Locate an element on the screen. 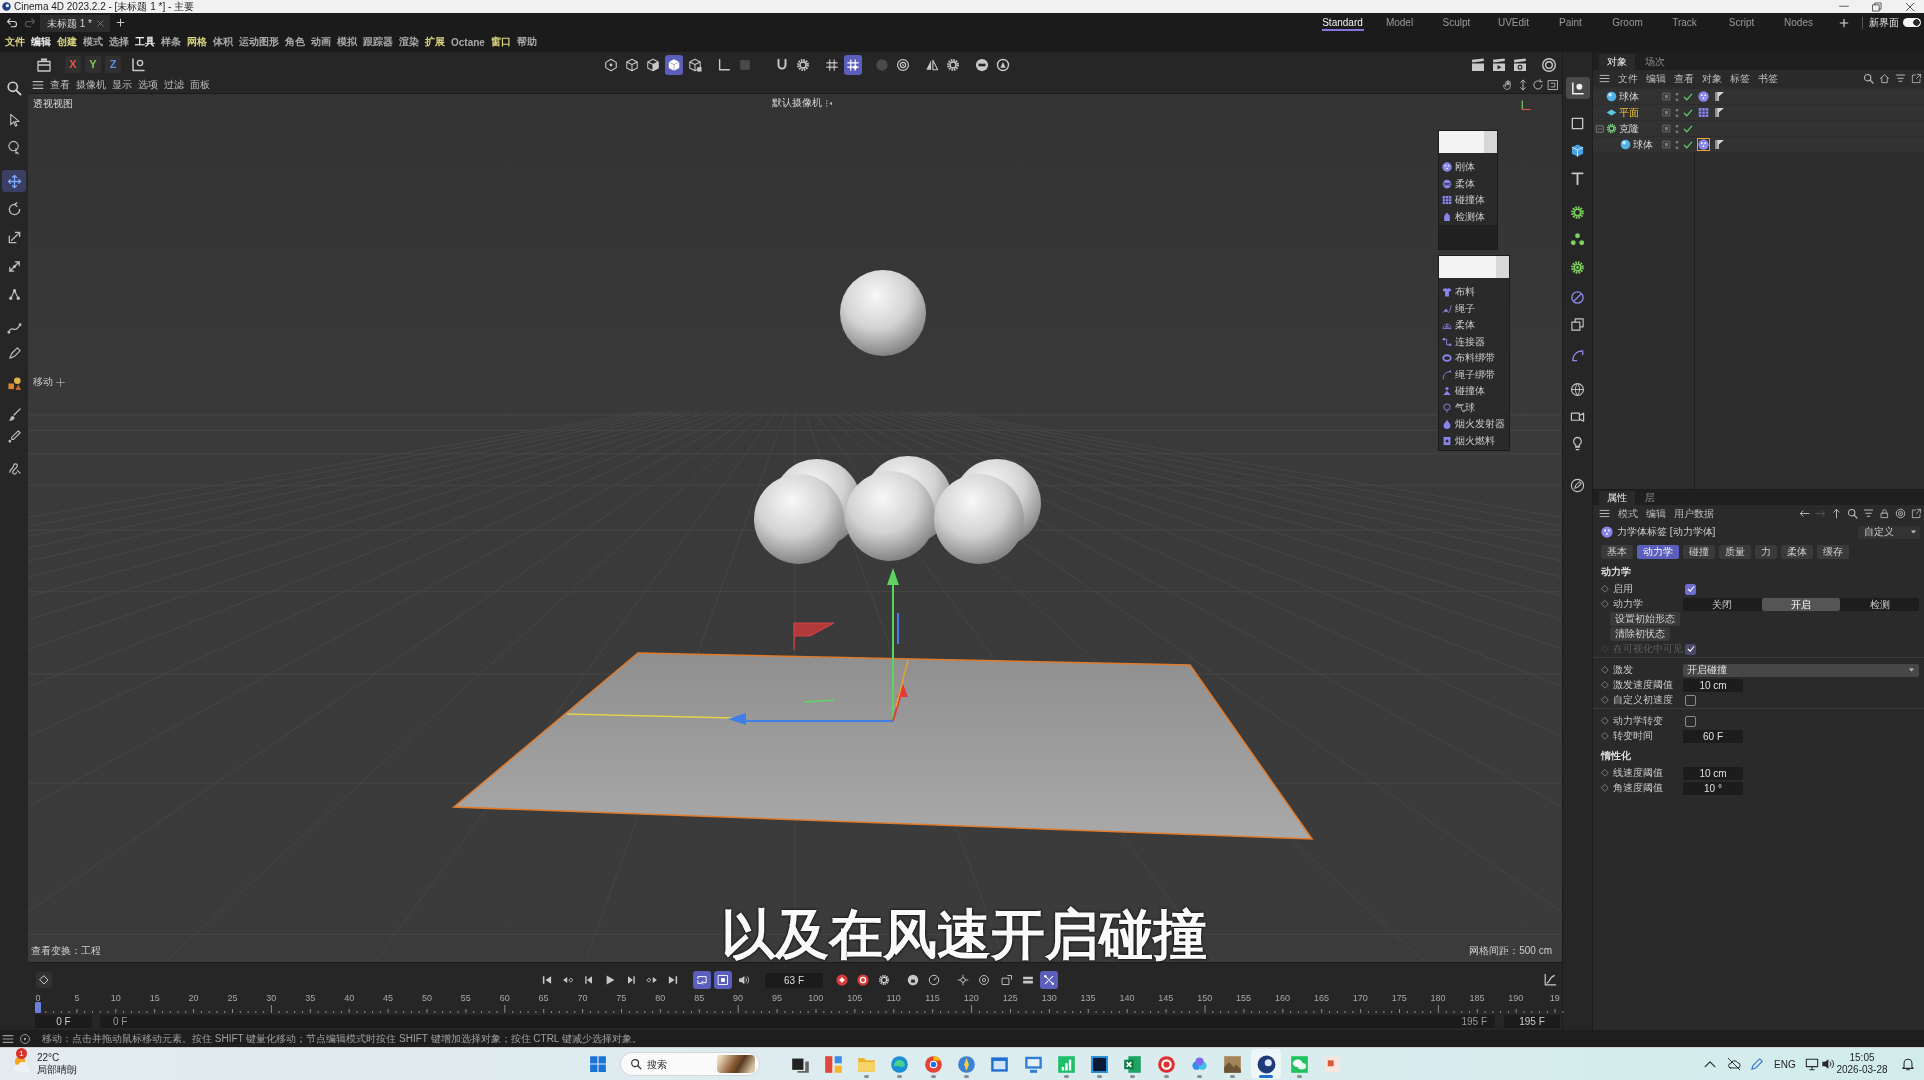 The width and height of the screenshot is (1924, 1080). restore-icon is located at coordinates (1877, 6).